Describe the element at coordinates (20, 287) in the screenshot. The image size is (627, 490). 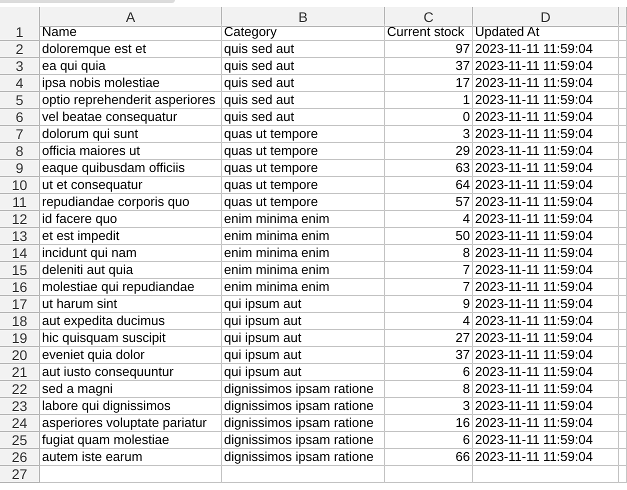
I see `row-header: 16` at that location.